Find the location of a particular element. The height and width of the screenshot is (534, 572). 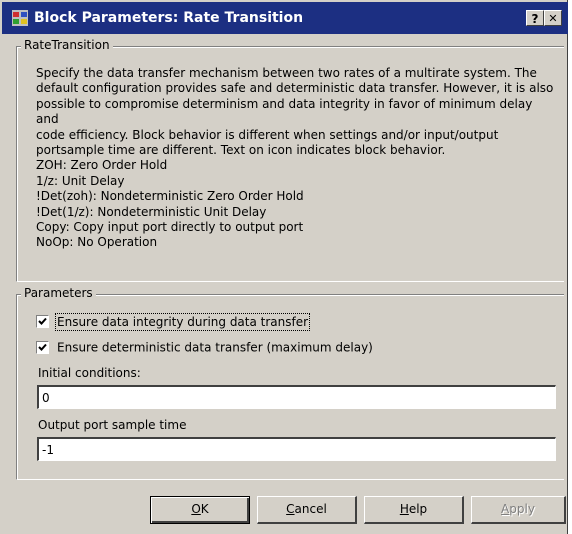

description-line: !Det(1/z): Nondeterministic Unit Delay is located at coordinates (151, 211).